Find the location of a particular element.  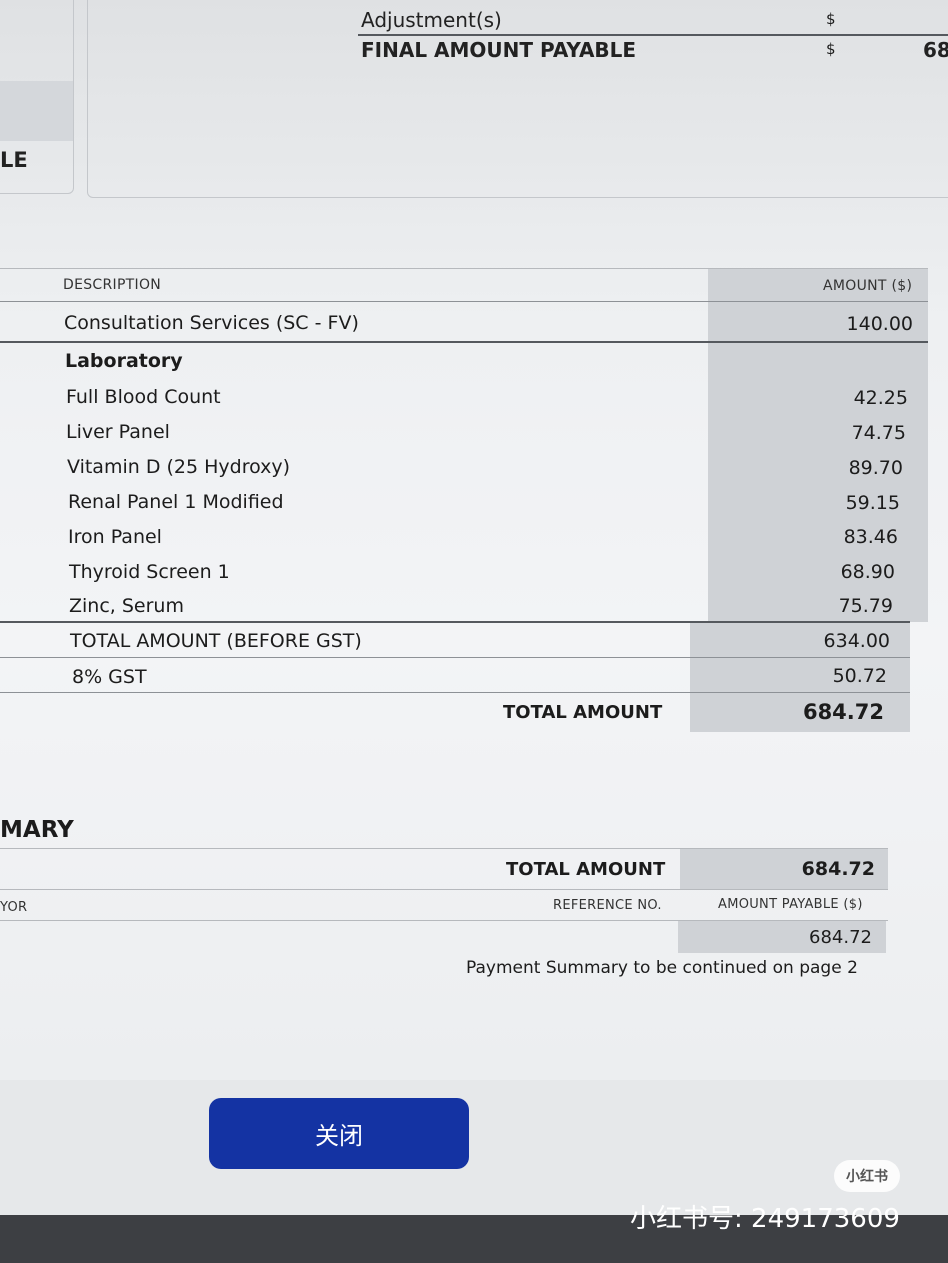

amount-payable-header: AMOUNT PAYABLE ($) is located at coordinates (790, 904).